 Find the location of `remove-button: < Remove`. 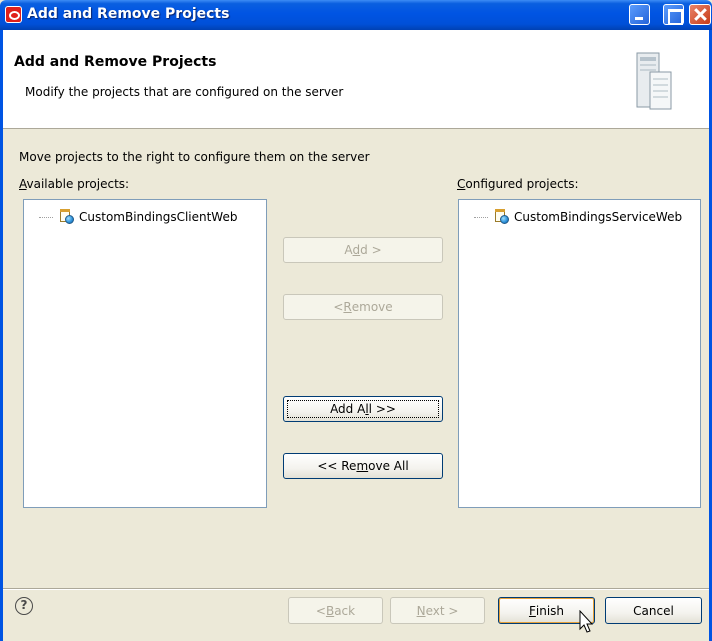

remove-button: < Remove is located at coordinates (363, 307).